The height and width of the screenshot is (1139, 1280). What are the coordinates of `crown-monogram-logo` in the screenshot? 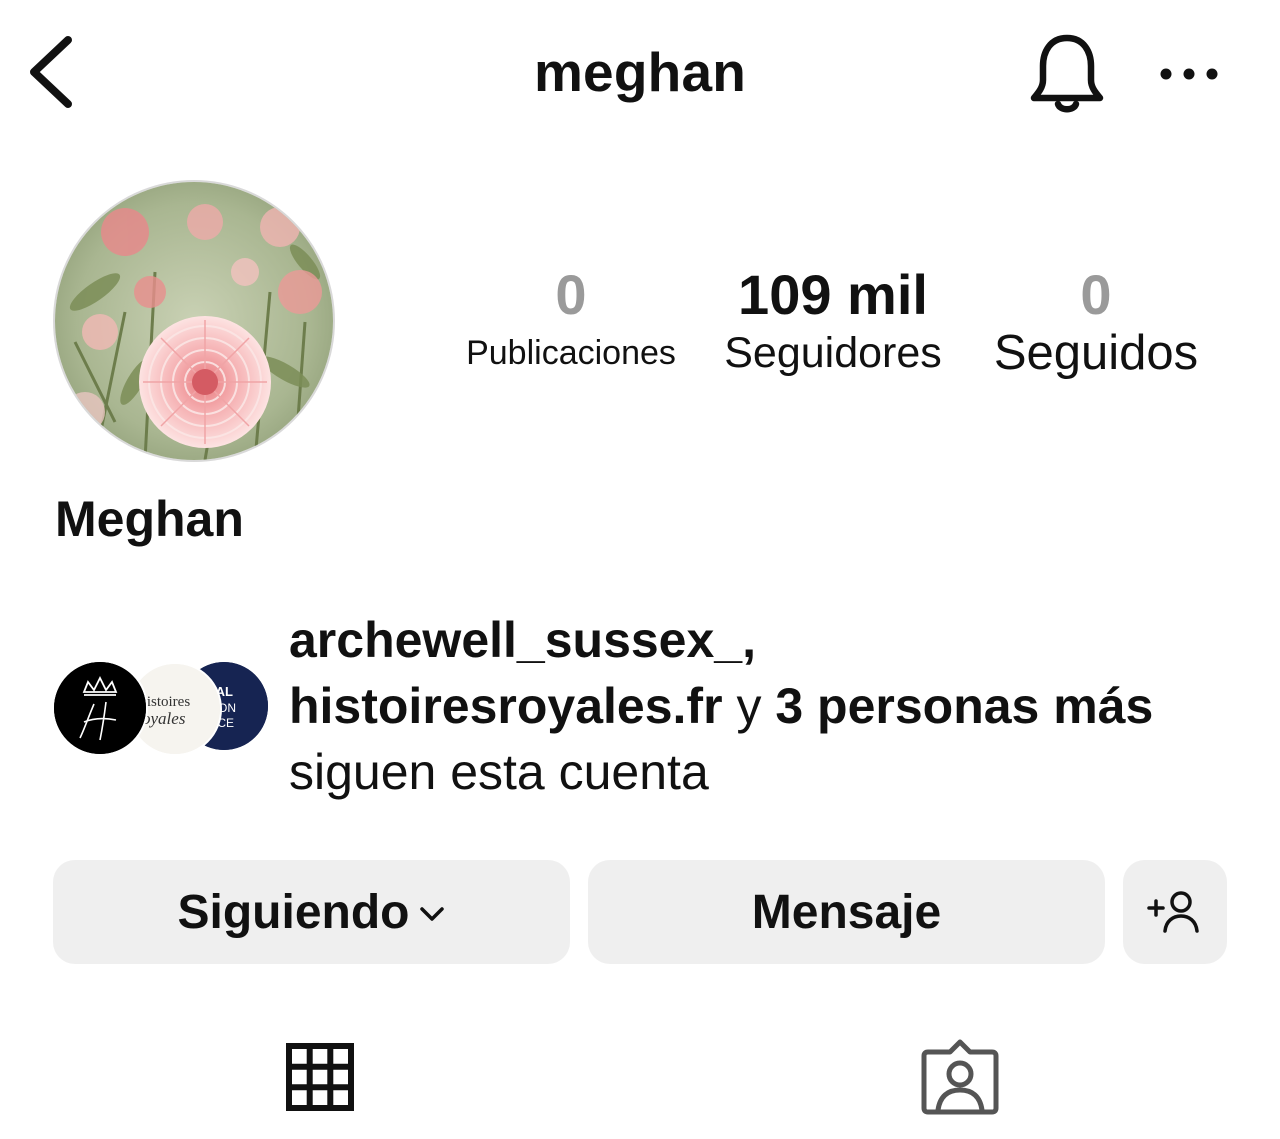 It's located at (100, 708).